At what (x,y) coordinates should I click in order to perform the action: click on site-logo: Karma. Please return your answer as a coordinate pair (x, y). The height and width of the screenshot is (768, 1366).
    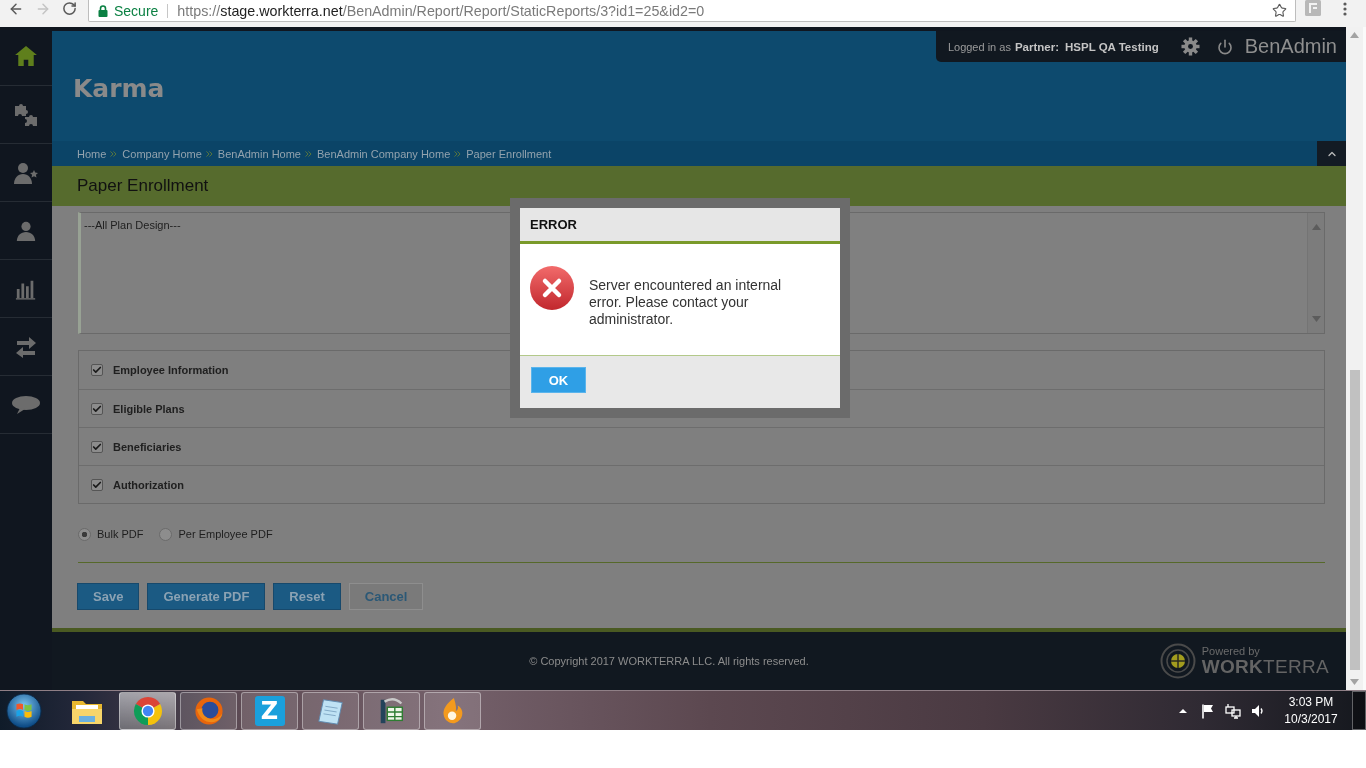
    Looking at the image, I should click on (119, 89).